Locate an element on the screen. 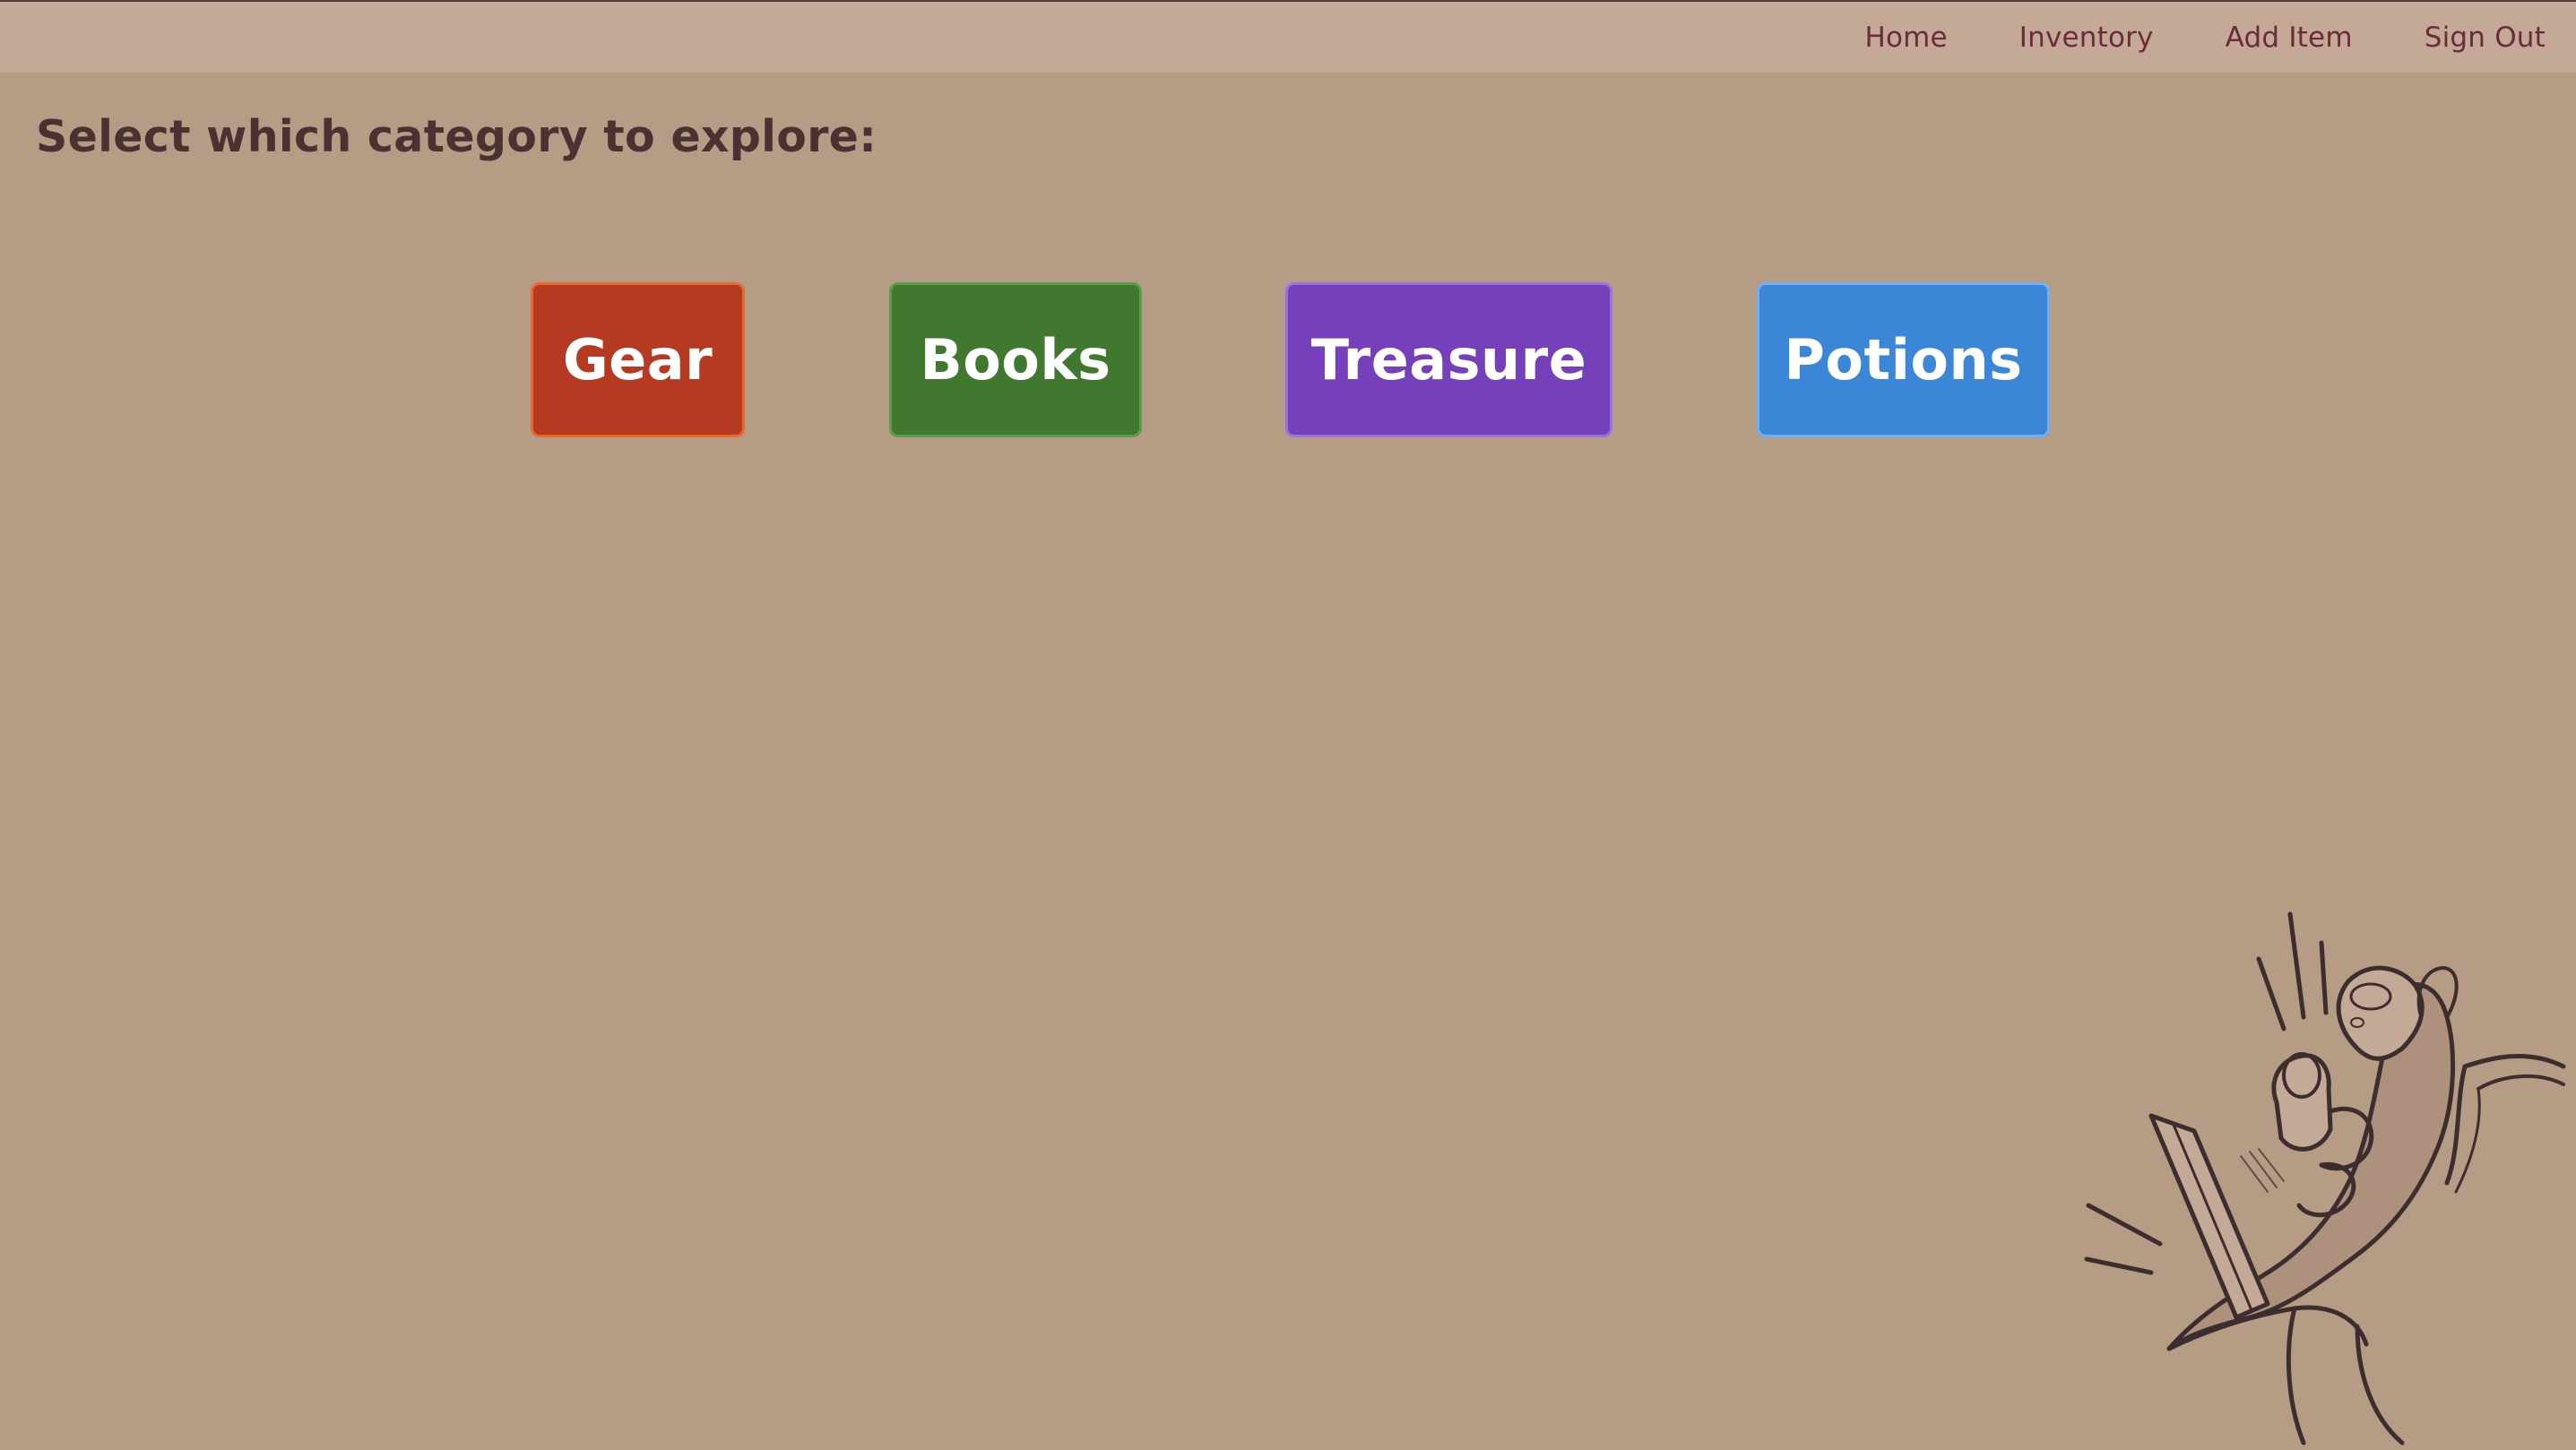 Image resolution: width=2576 pixels, height=1450 pixels. nav-link-inventory: Inventory is located at coordinates (2086, 38).